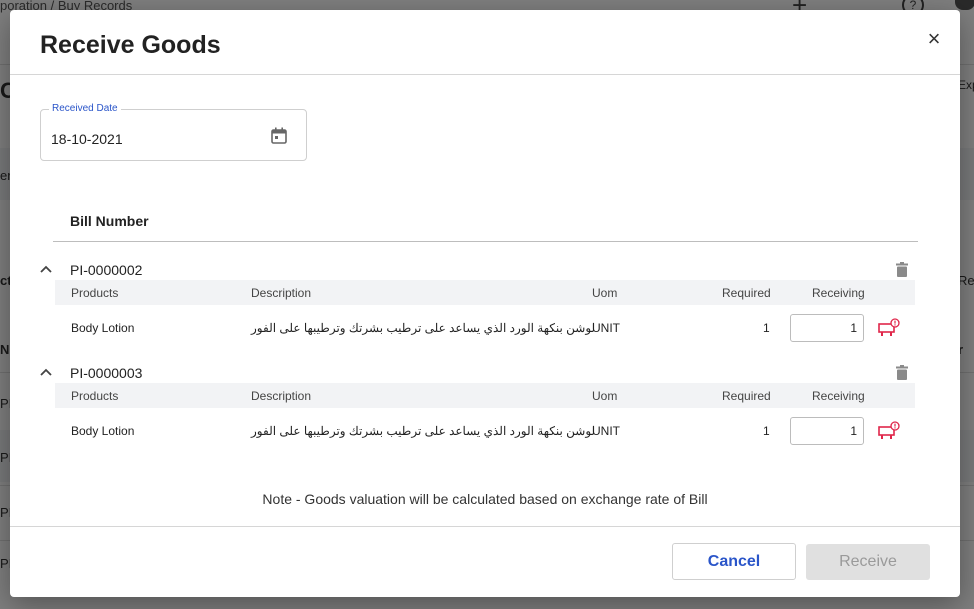 This screenshot has width=974, height=609. Describe the element at coordinates (109, 221) in the screenshot. I see `bill-number-header: Bill Number` at that location.